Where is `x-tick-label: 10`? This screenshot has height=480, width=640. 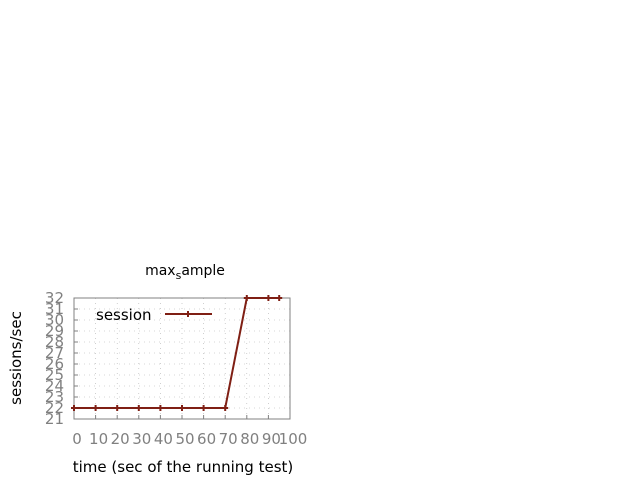 x-tick-label: 10 is located at coordinates (98, 439).